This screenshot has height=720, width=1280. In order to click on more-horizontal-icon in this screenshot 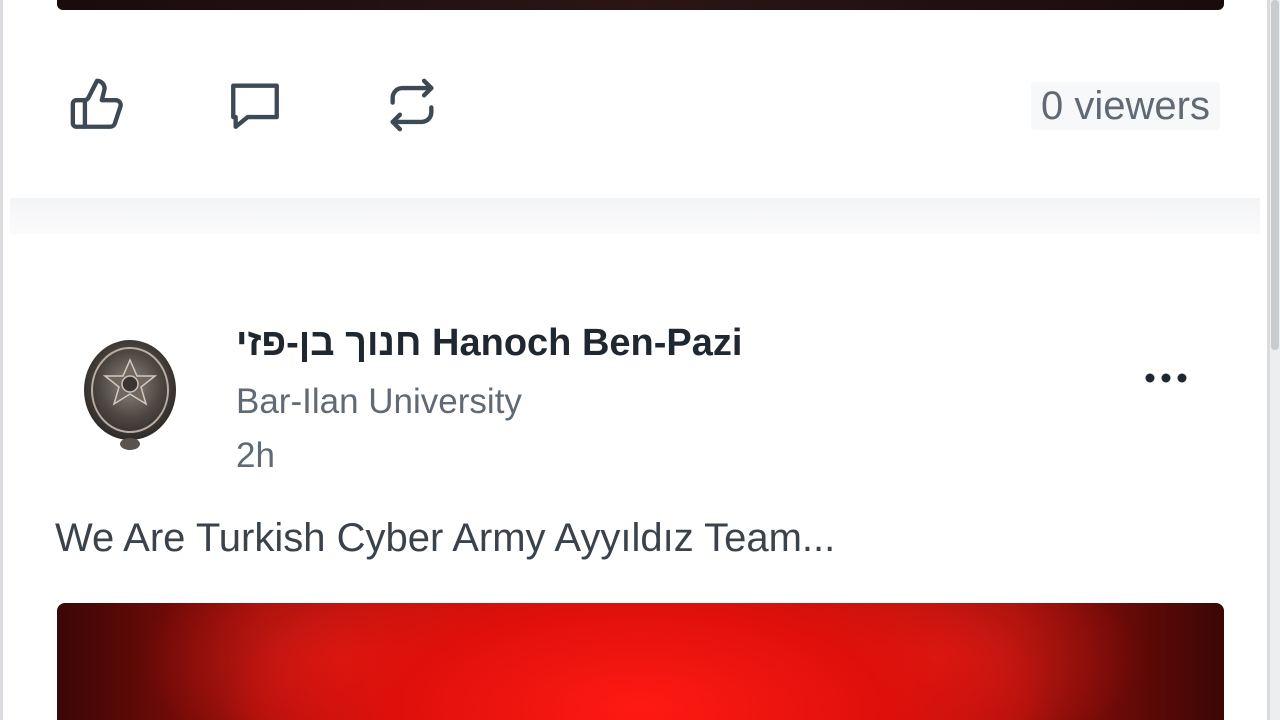, I will do `click(1166, 378)`.